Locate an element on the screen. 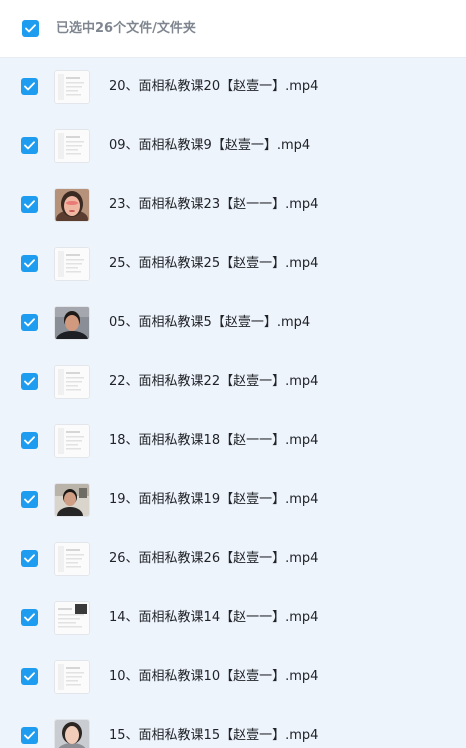 The image size is (466, 748). file-name: 10、面相私教课10【赵壹一】.mp4 is located at coordinates (214, 676).